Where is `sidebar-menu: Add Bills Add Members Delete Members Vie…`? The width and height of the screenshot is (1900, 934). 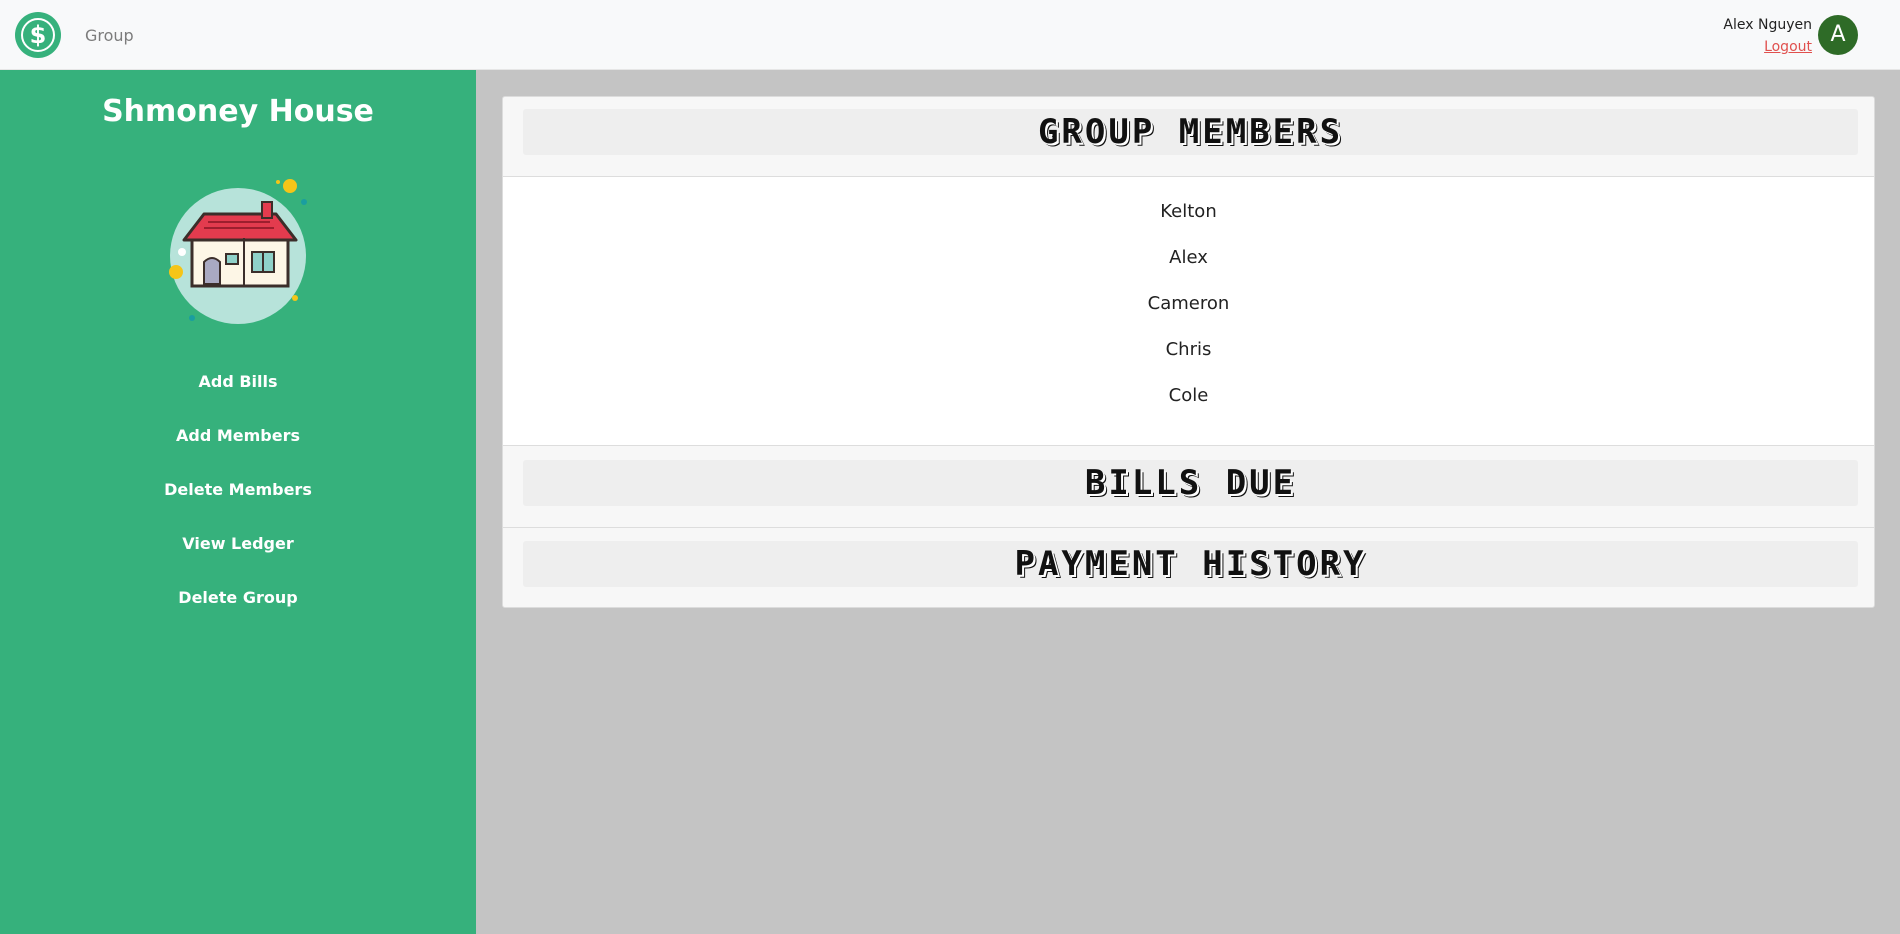 sidebar-menu: Add Bills Add Members Delete Members Vie… is located at coordinates (238, 507).